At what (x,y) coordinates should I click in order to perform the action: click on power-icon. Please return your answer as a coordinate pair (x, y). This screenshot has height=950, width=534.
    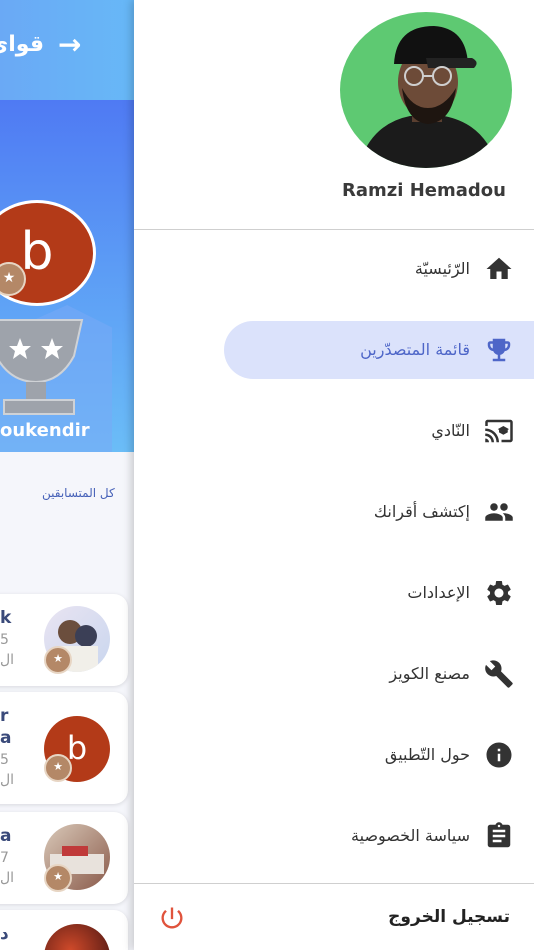
    Looking at the image, I should click on (172, 918).